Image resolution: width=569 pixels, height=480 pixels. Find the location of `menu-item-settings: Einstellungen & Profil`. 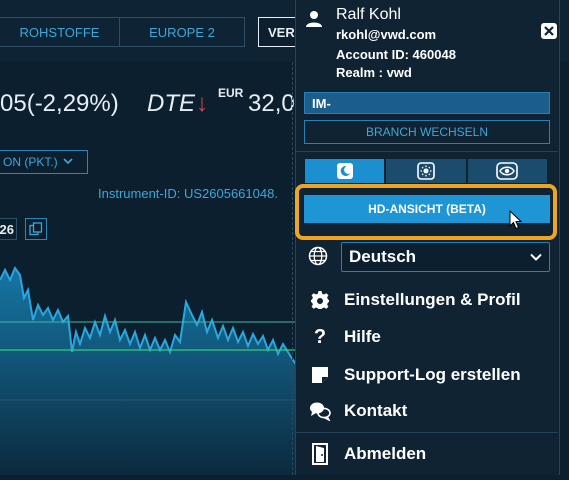

menu-item-settings: Einstellungen & Profil is located at coordinates (427, 300).